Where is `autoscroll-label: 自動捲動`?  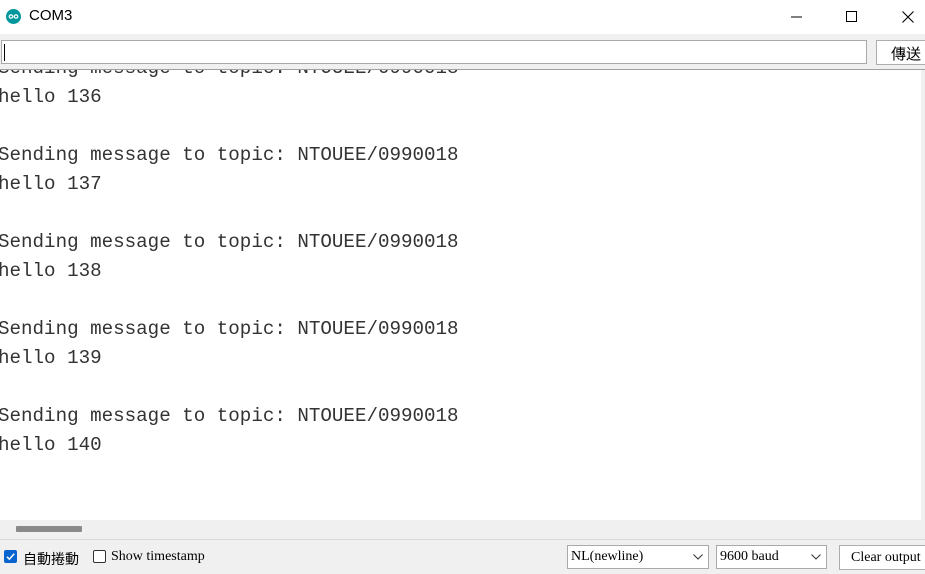
autoscroll-label: 自動捲動 is located at coordinates (51, 559).